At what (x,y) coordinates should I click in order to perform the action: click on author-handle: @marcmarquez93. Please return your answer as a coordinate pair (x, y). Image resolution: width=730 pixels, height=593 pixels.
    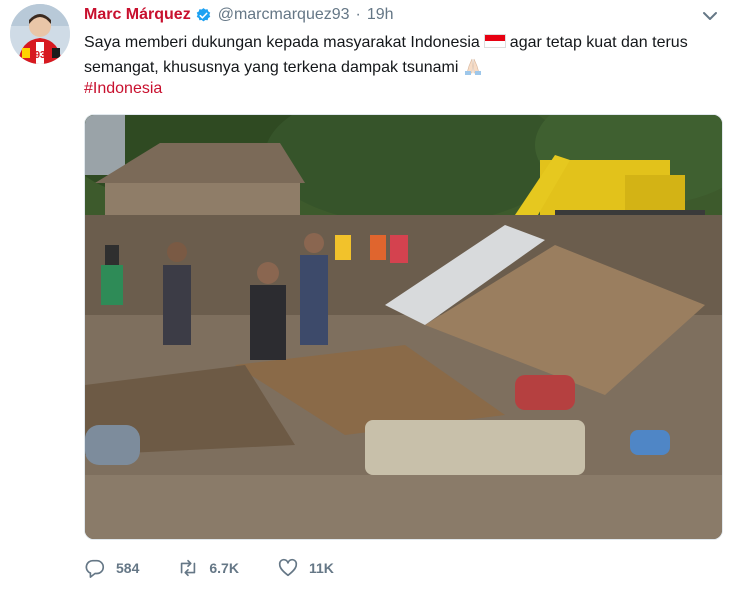
    Looking at the image, I should click on (284, 15).